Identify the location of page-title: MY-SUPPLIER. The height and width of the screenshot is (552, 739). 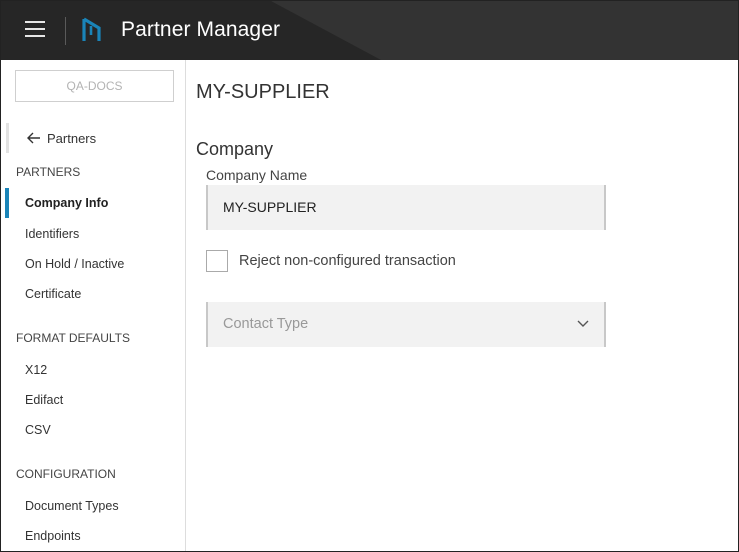
(263, 92).